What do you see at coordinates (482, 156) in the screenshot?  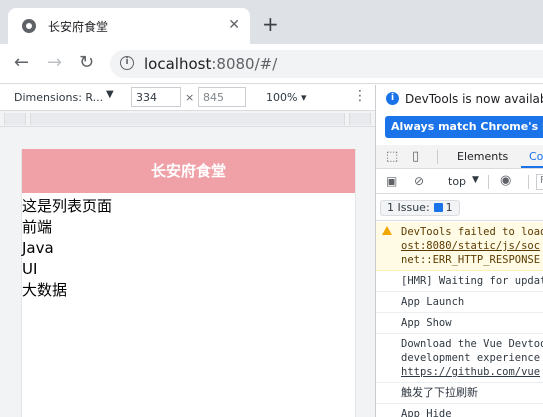 I see `tab-elements: Elements` at bounding box center [482, 156].